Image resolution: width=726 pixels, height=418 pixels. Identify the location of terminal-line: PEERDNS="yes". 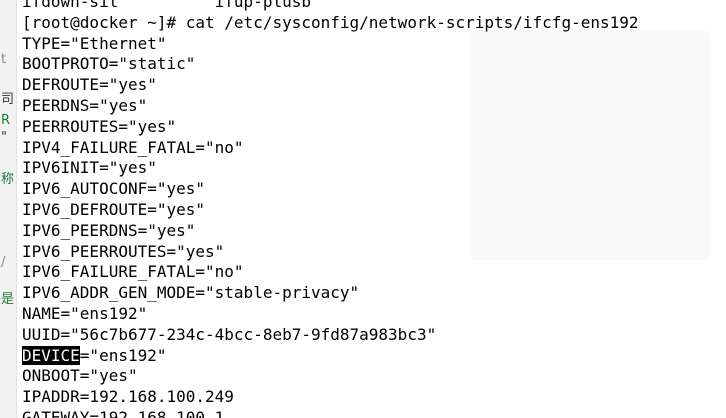
(85, 105).